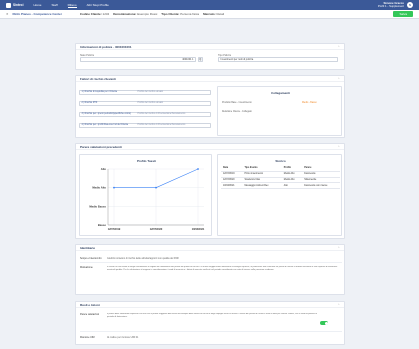 The height and width of the screenshot is (349, 419). What do you see at coordinates (97, 206) in the screenshot?
I see `y-tick-label: Medio Basso` at bounding box center [97, 206].